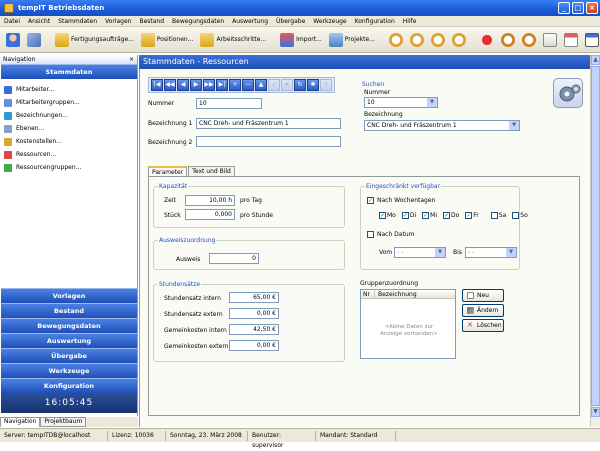  What do you see at coordinates (69, 355) in the screenshot?
I see `nav-section-uebergabe: Übergabe` at bounding box center [69, 355].